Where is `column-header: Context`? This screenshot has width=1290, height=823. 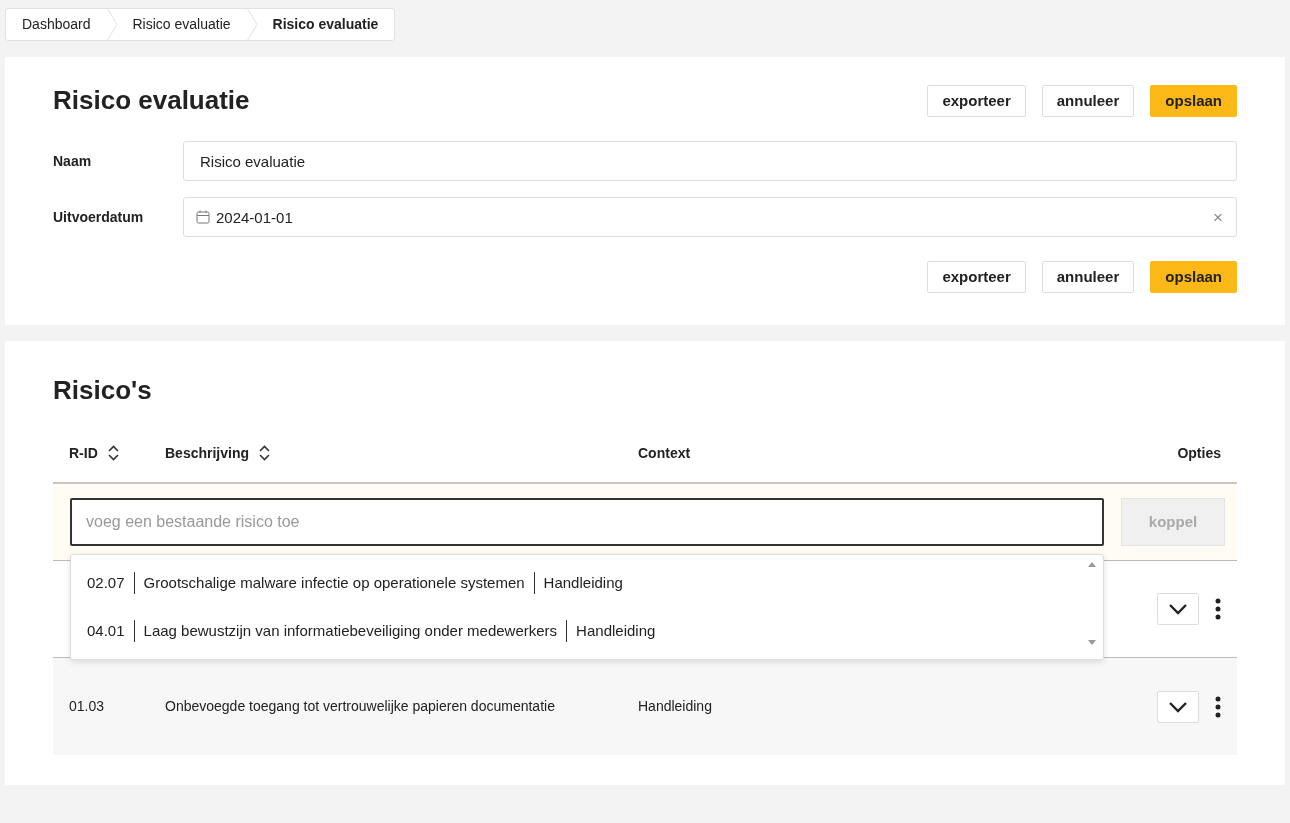
column-header: Context is located at coordinates (664, 453).